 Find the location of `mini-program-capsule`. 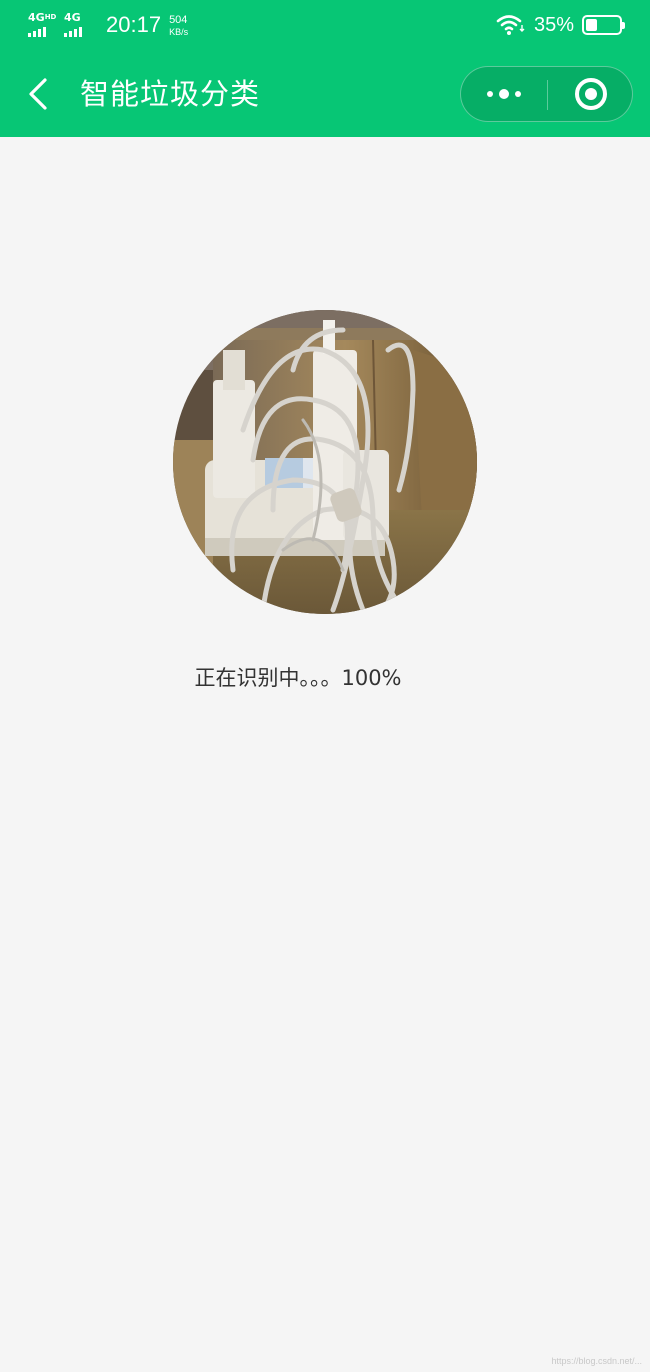

mini-program-capsule is located at coordinates (546, 94).